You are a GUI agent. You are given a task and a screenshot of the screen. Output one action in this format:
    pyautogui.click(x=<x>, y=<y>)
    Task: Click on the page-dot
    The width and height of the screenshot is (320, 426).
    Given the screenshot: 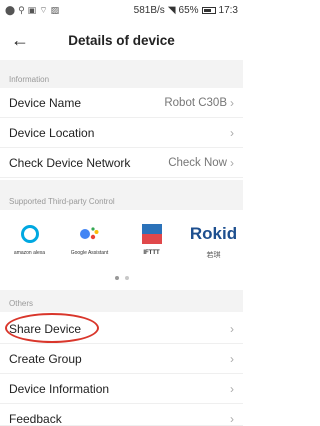 What is the action you would take?
    pyautogui.click(x=126, y=278)
    